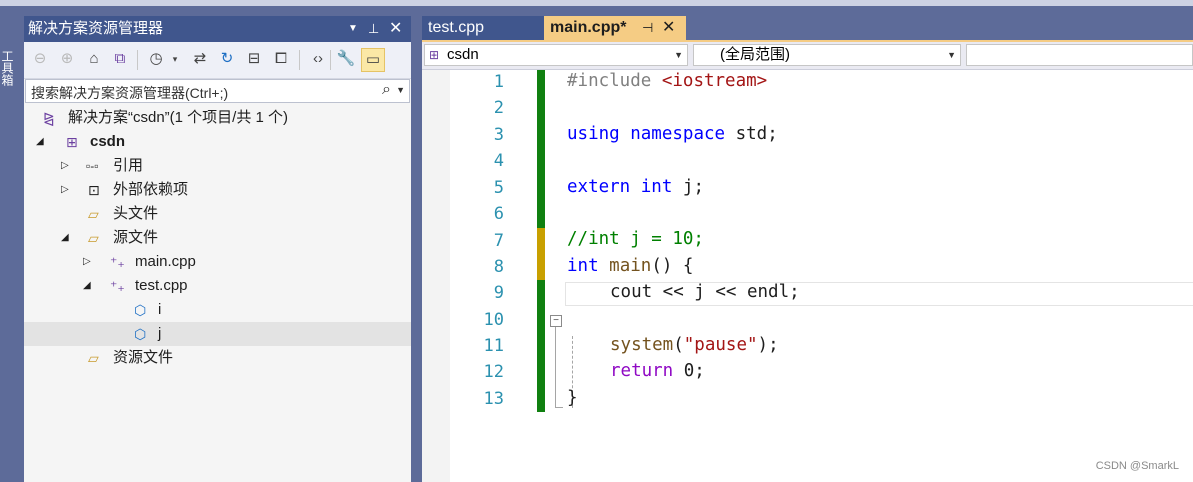 This screenshot has width=1193, height=482. What do you see at coordinates (498, 267) in the screenshot?
I see `line-number: 8` at bounding box center [498, 267].